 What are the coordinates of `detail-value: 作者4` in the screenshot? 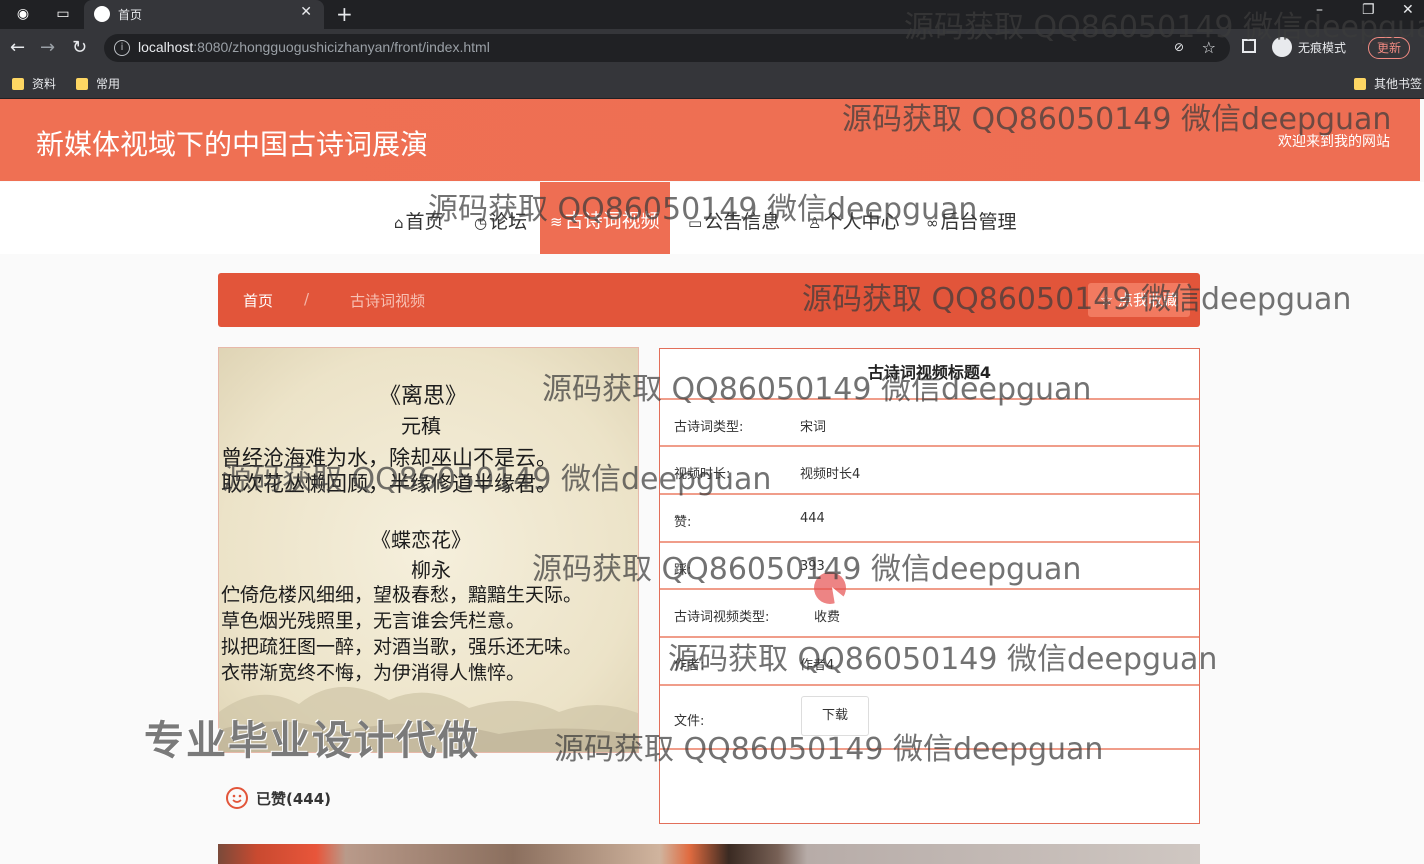 It's located at (817, 665).